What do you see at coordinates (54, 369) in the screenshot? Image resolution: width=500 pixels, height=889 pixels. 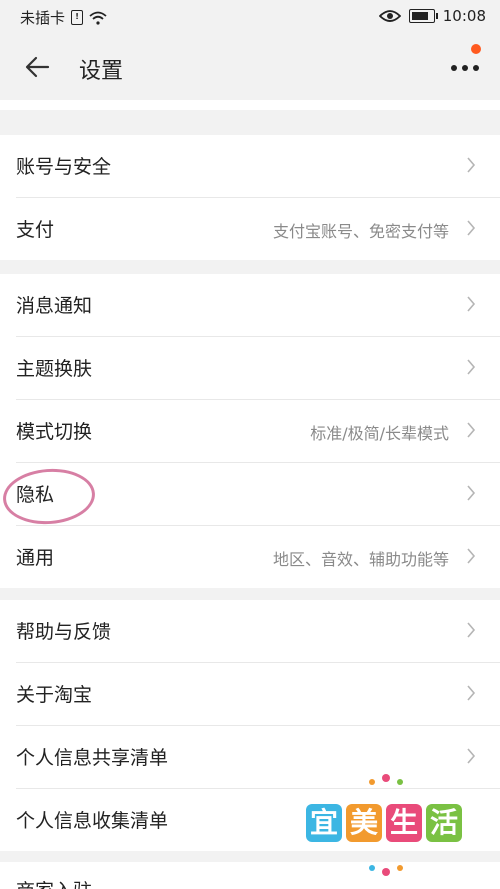 I see `row-label: 主题换肤` at bounding box center [54, 369].